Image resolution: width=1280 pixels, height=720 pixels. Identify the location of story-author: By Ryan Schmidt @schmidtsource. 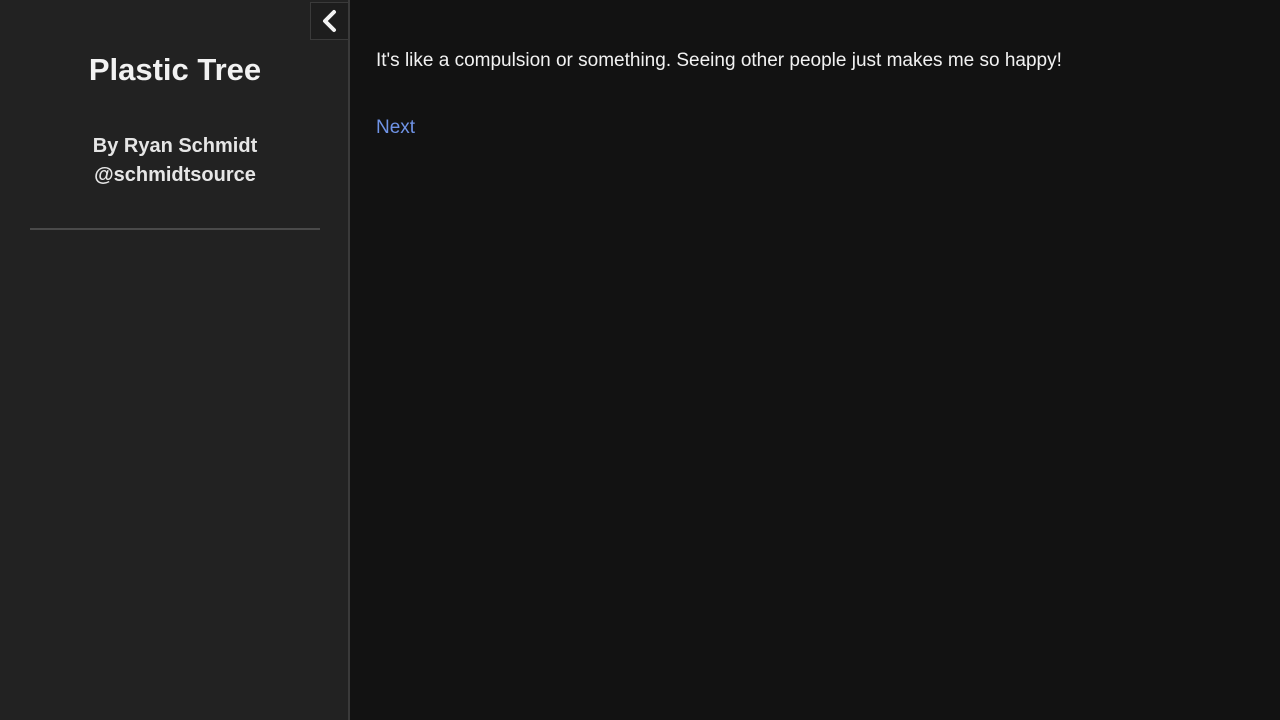
(175, 161).